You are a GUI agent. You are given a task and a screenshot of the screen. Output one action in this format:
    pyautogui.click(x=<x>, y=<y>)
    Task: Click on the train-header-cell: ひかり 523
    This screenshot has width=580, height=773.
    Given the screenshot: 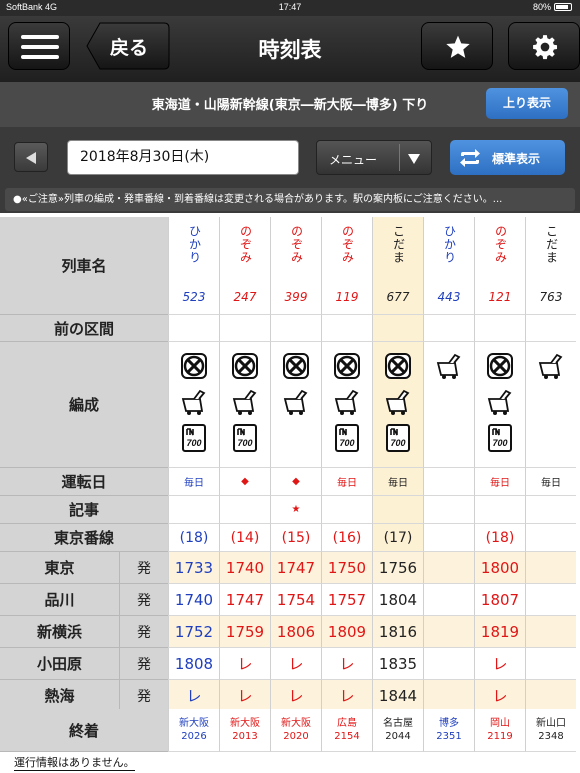 What is the action you would take?
    pyautogui.click(x=193, y=266)
    